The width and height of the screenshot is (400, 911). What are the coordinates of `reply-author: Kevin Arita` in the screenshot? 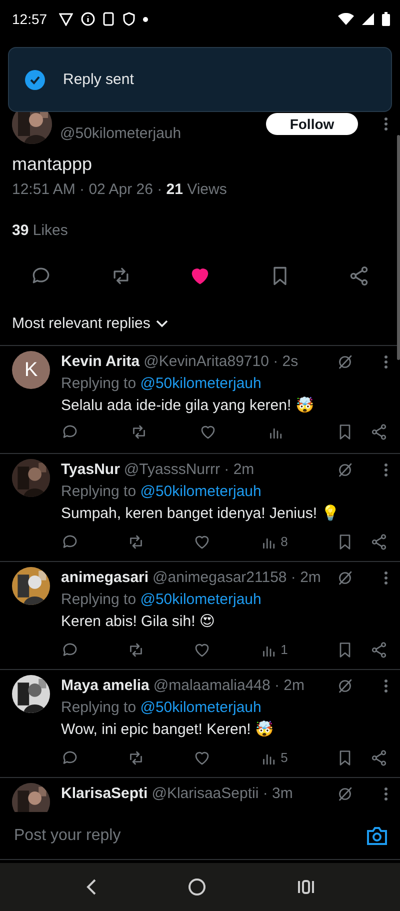 It's located at (100, 362).